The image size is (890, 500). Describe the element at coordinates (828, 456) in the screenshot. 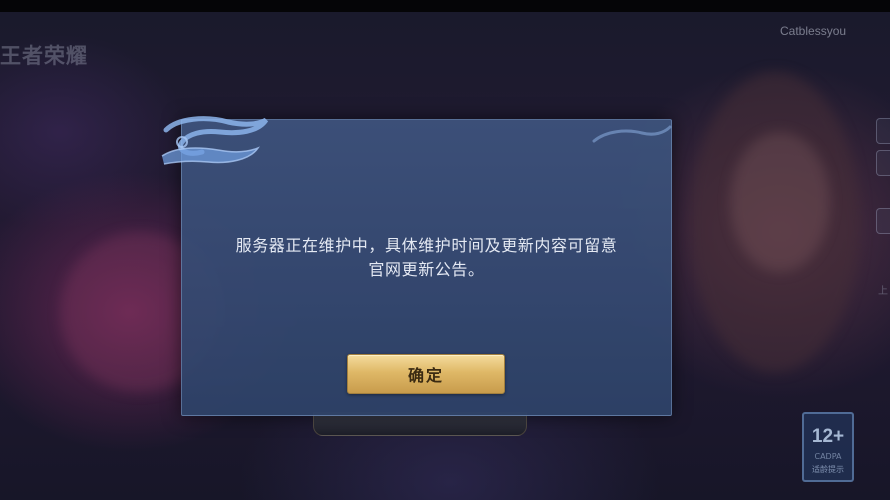

I see `age-rating-subtitle: CADPA` at that location.